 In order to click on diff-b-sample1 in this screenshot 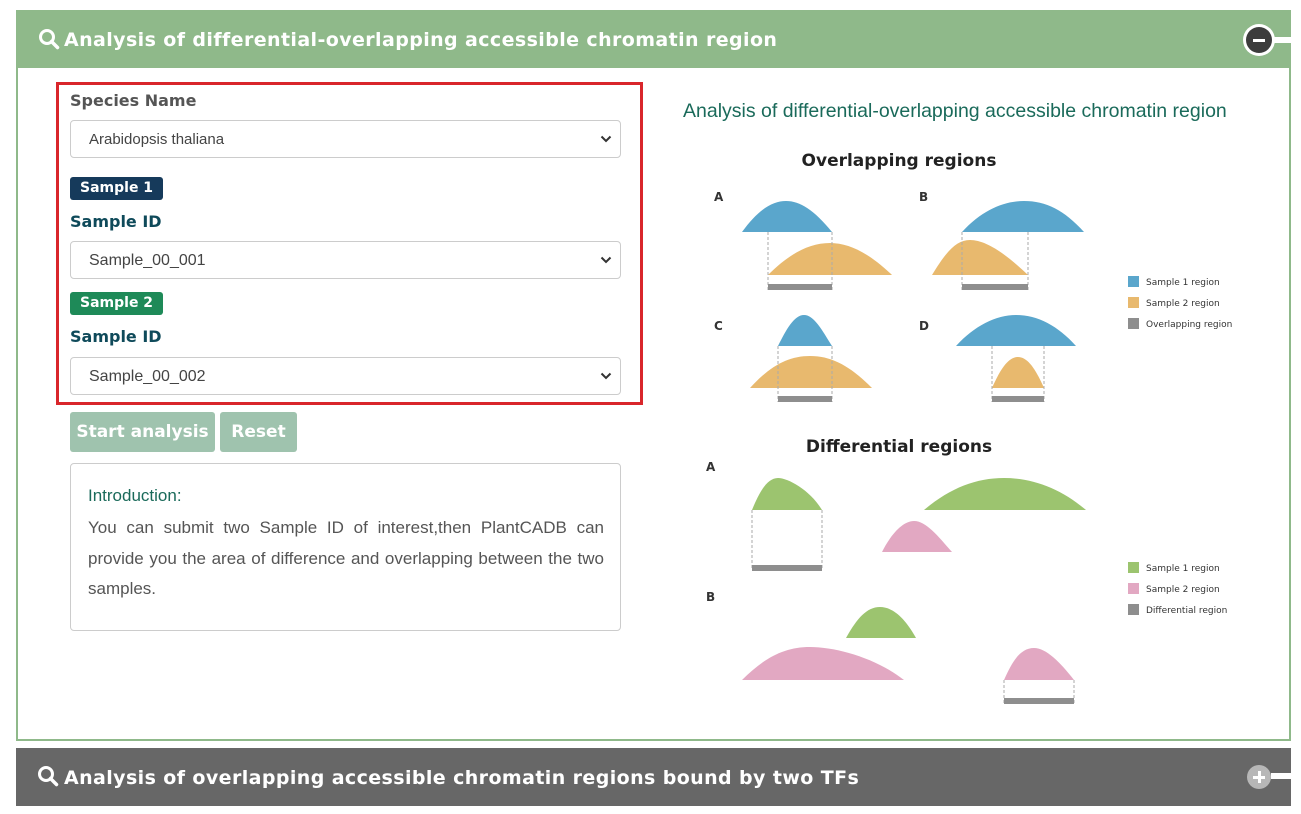, I will do `click(881, 622)`.